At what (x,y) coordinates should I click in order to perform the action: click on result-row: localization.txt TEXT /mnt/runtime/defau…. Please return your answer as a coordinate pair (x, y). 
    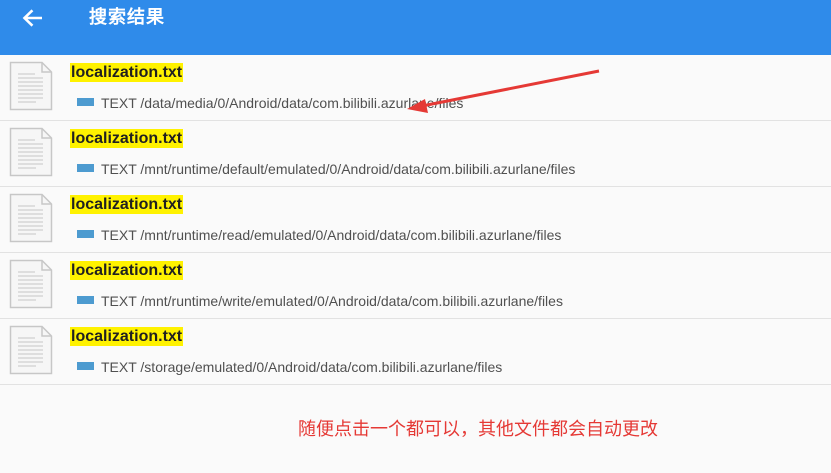
    Looking at the image, I should click on (415, 154).